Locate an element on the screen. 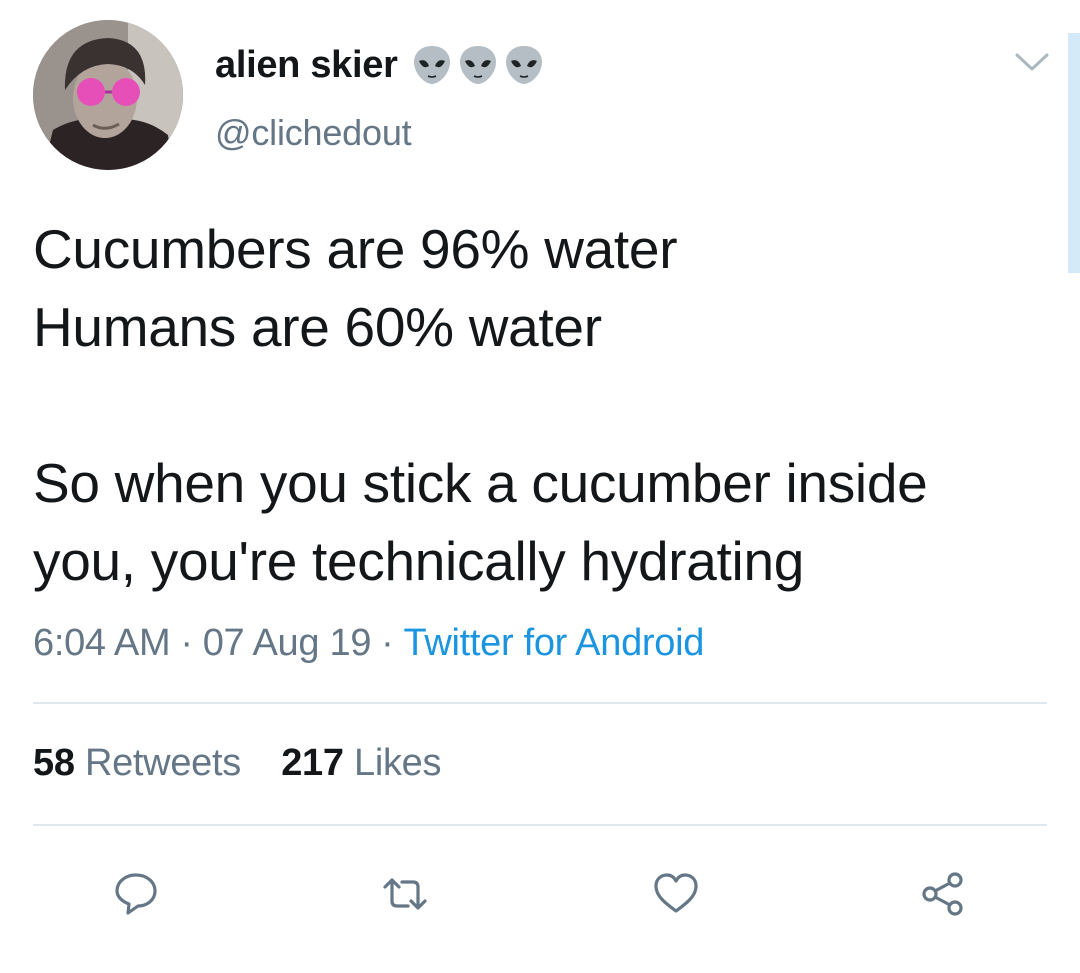 The height and width of the screenshot is (973, 1080). tweet-metadata: 6:04 AM · 07 Aug 19 · Twitter for Android is located at coordinates (368, 643).